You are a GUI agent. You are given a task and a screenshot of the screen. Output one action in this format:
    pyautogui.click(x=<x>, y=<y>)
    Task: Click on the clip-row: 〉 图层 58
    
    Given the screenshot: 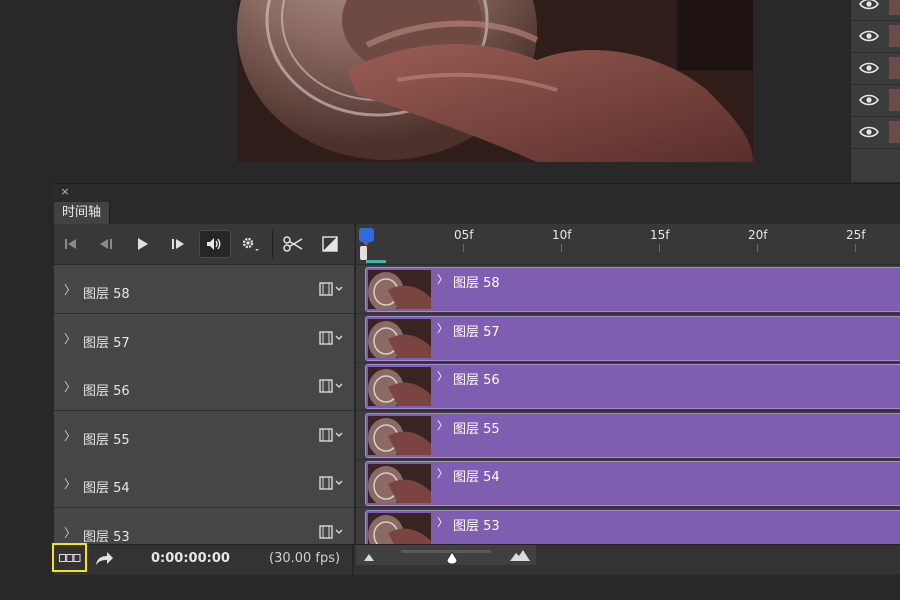 What is the action you would take?
    pyautogui.click(x=628, y=289)
    